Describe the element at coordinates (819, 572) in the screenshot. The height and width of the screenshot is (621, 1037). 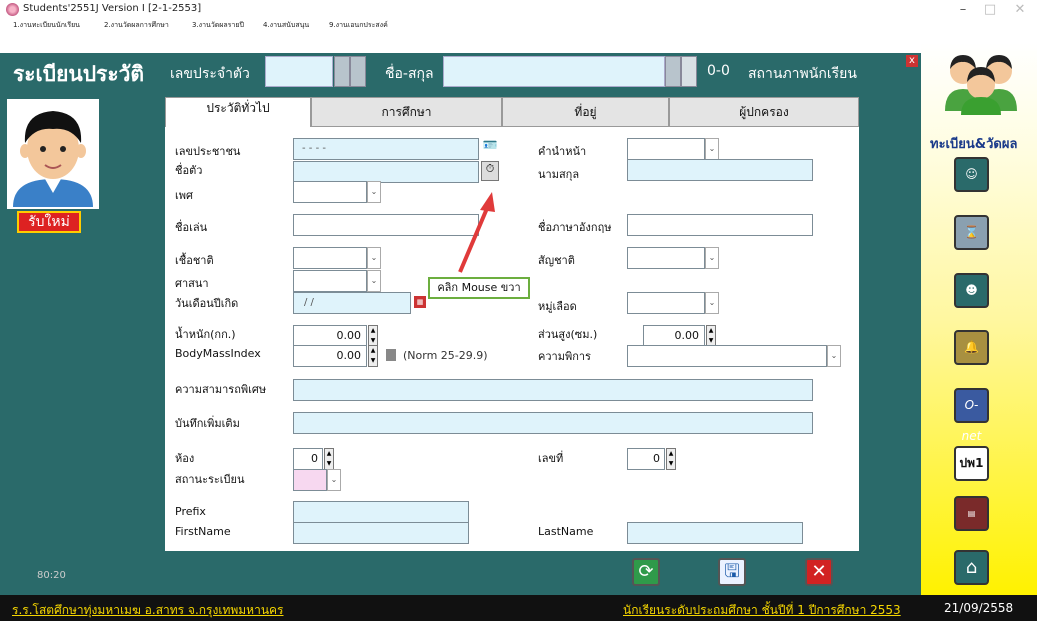
I see `cancel-button: ✕` at that location.